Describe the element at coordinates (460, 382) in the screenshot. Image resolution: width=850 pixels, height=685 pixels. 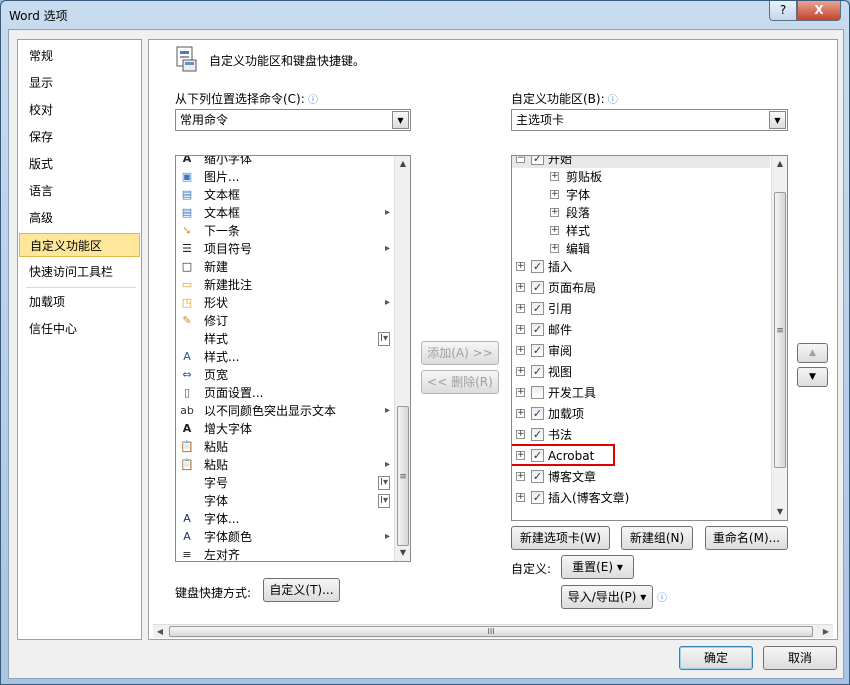
I see `remove-button: << 删除(R)` at that location.